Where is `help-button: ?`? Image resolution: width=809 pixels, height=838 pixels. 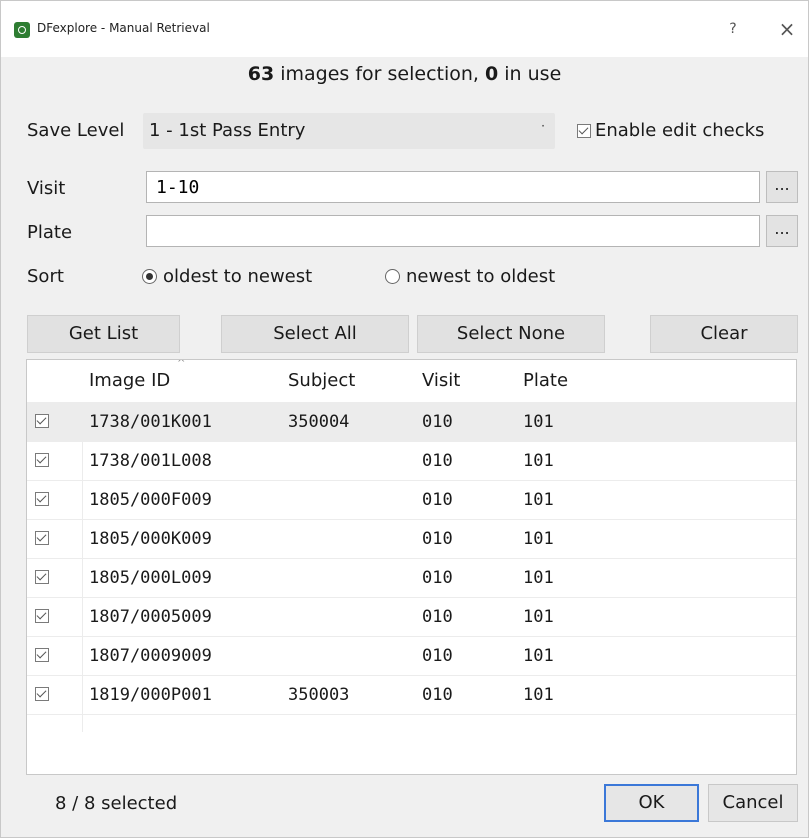 help-button: ? is located at coordinates (733, 29).